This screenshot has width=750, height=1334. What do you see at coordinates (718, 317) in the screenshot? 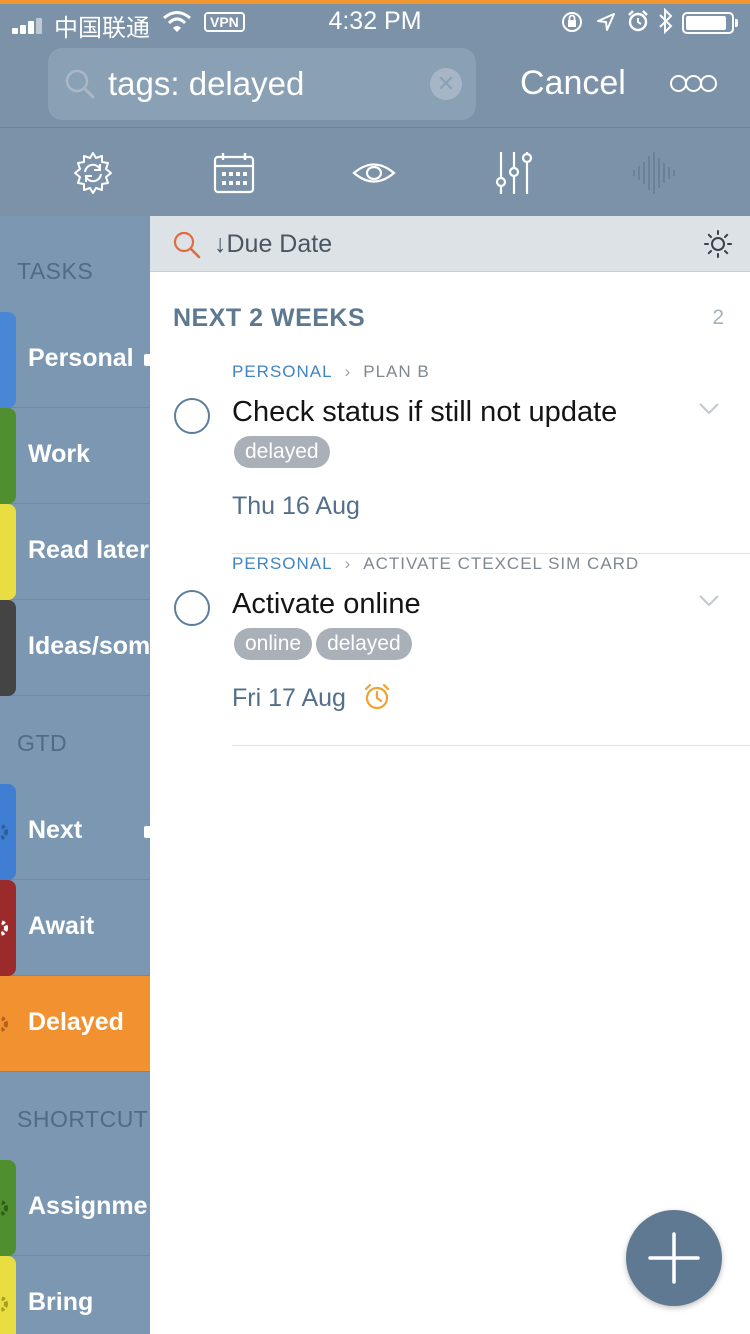
I see `group-count: 2` at bounding box center [718, 317].